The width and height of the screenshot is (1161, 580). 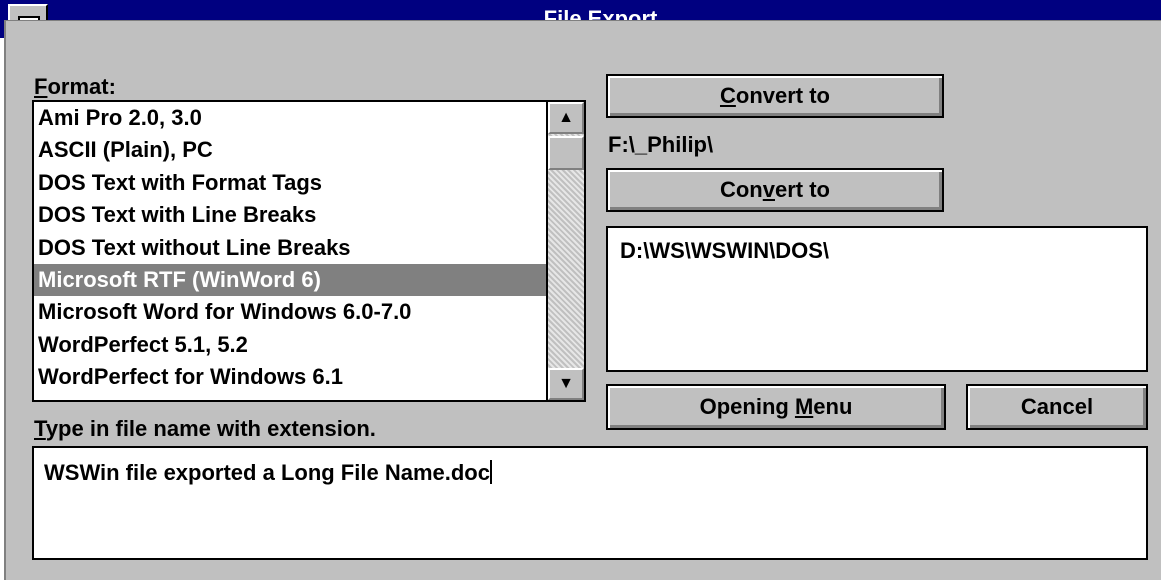 I want to click on filename-label: Type in file name with extension., so click(x=205, y=428).